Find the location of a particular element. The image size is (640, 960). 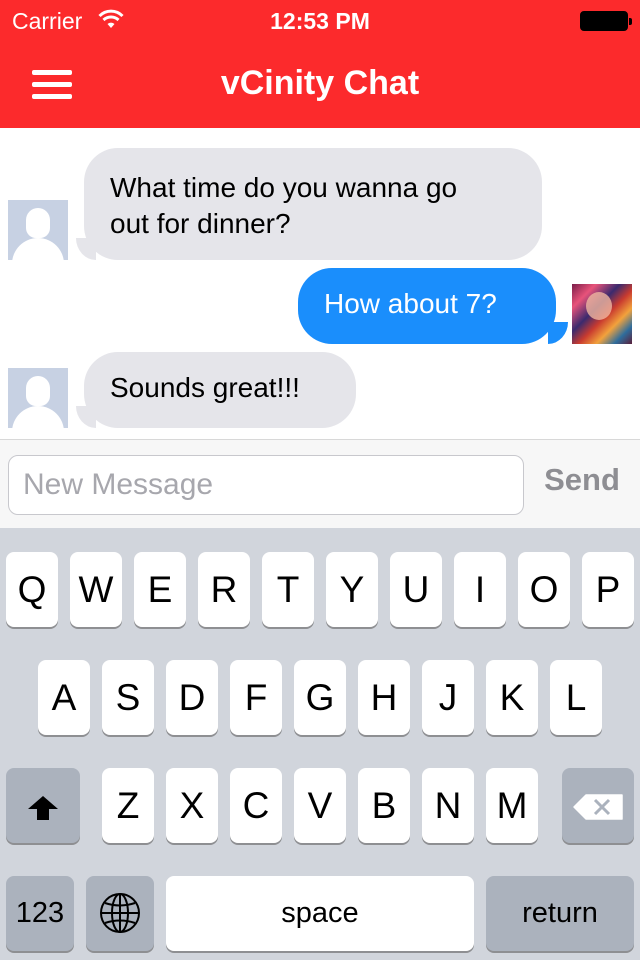

key-c: C is located at coordinates (256, 805).